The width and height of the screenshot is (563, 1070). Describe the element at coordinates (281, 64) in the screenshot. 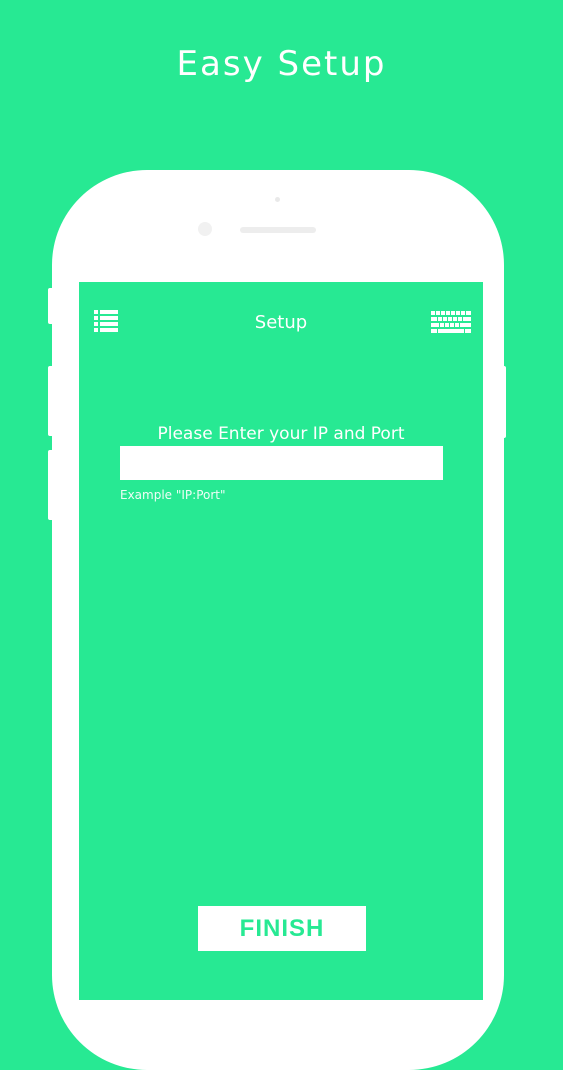

I see `marketing-headline: Easy Setup` at that location.